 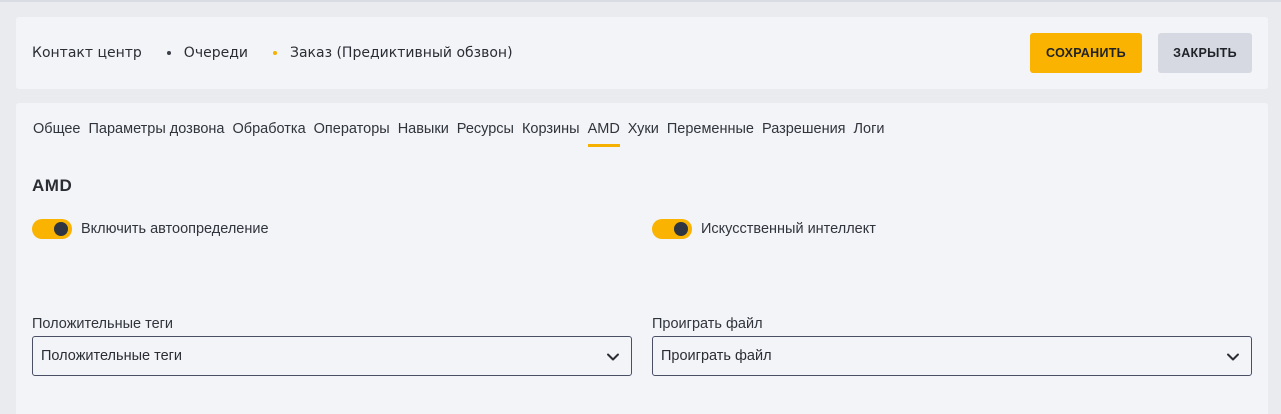 What do you see at coordinates (56, 134) in the screenshot?
I see `tab-general: Общее` at bounding box center [56, 134].